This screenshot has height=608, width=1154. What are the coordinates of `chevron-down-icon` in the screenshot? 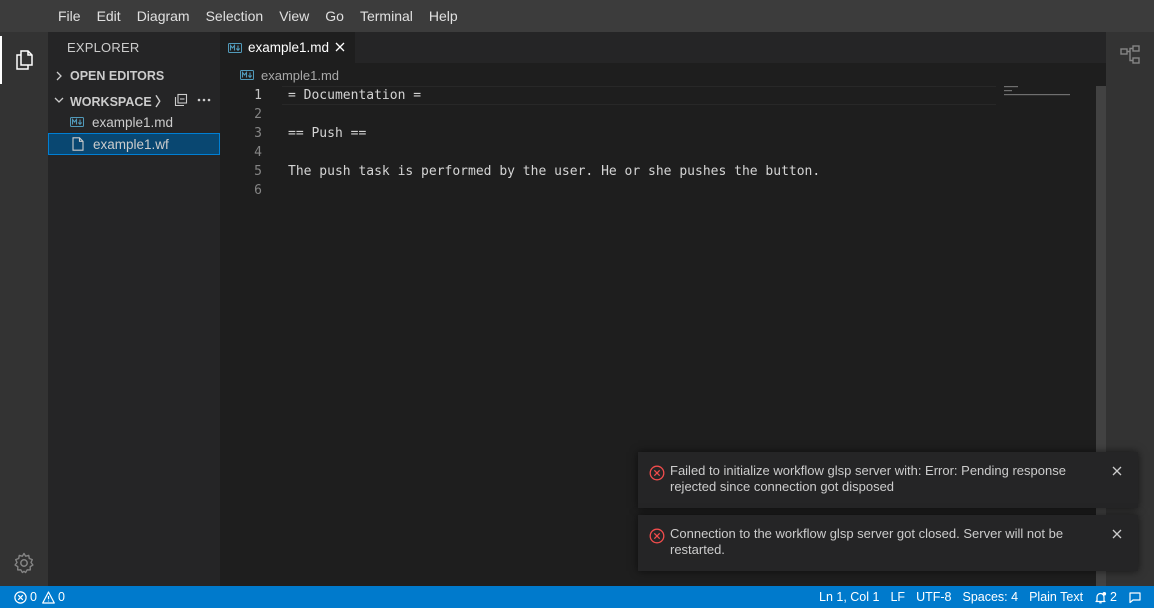 It's located at (59, 100).